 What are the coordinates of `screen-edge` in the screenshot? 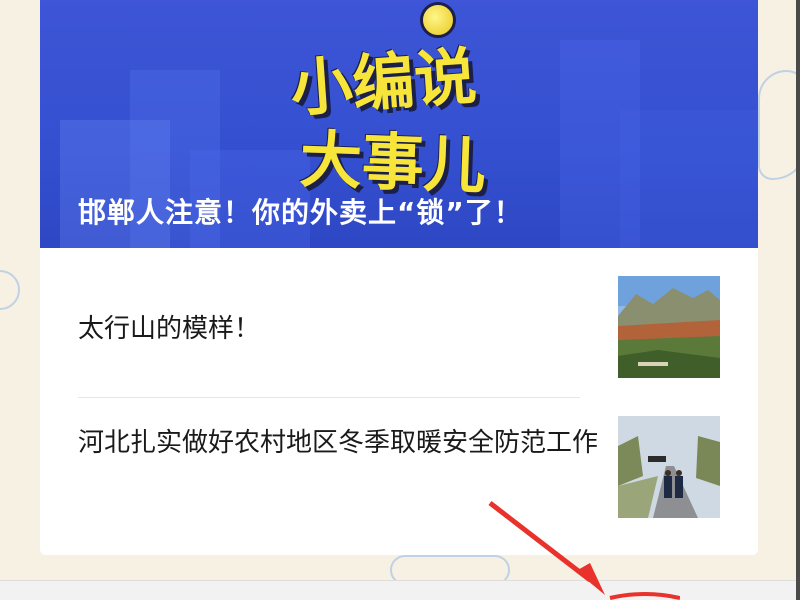 It's located at (798, 300).